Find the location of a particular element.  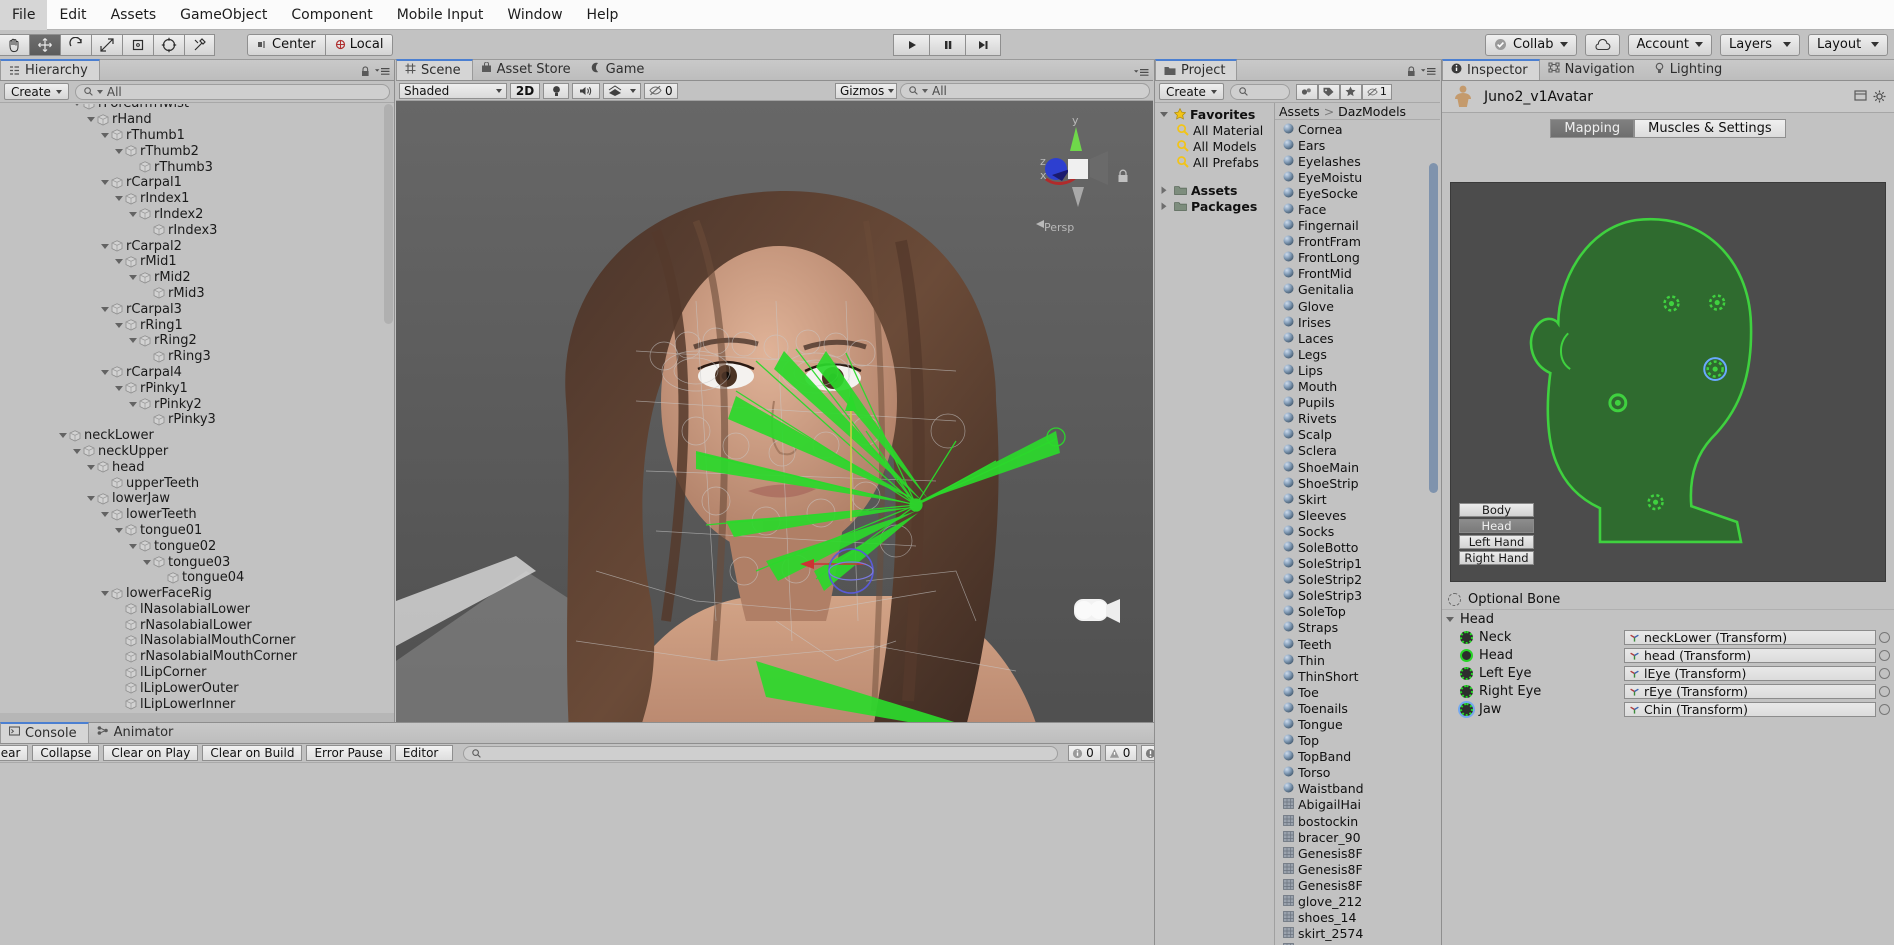

rotate-tool-button is located at coordinates (75, 44).